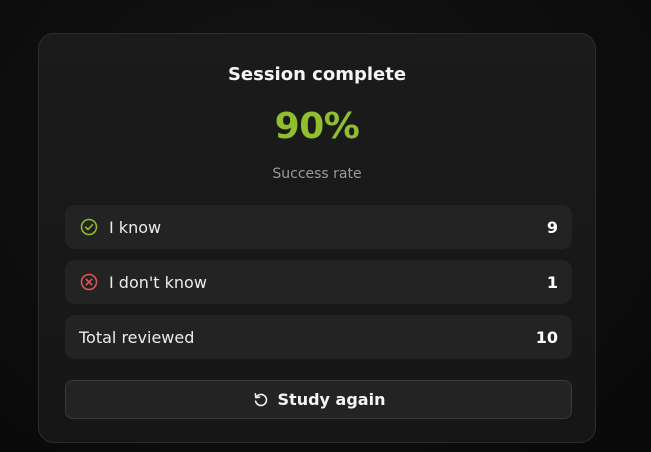  I want to click on stat-value-know: 9, so click(552, 227).